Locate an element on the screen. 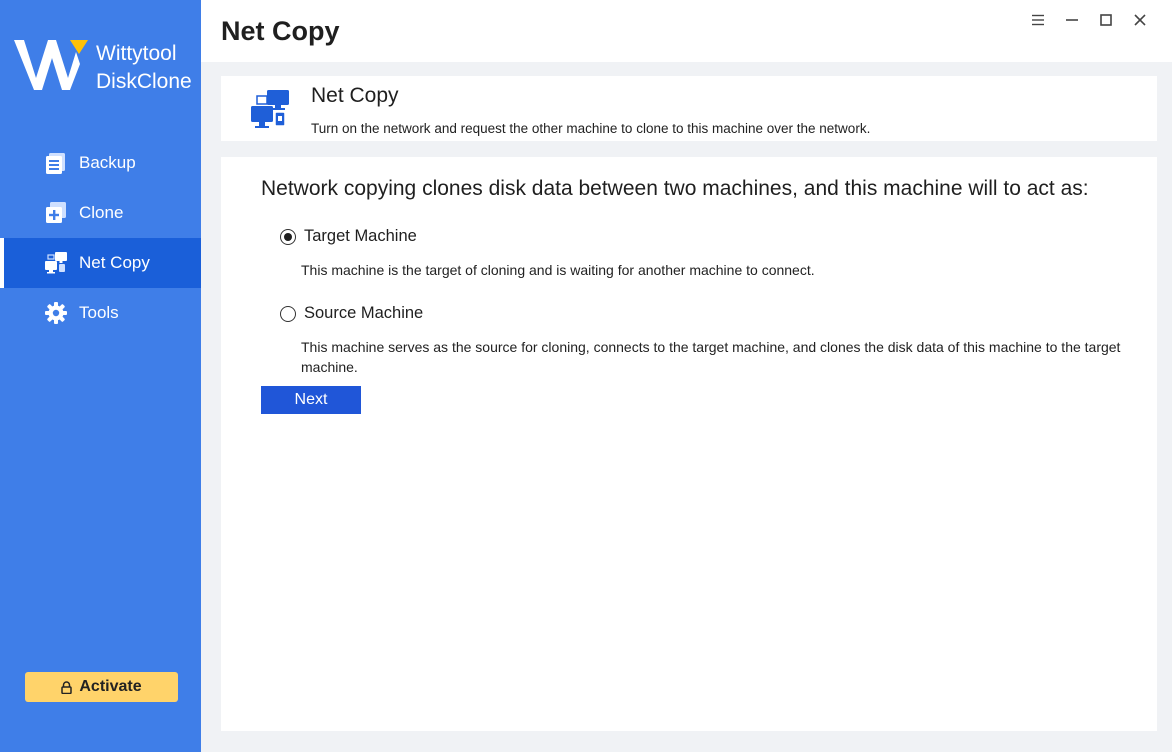  activate-label: Activate is located at coordinates (110, 686).